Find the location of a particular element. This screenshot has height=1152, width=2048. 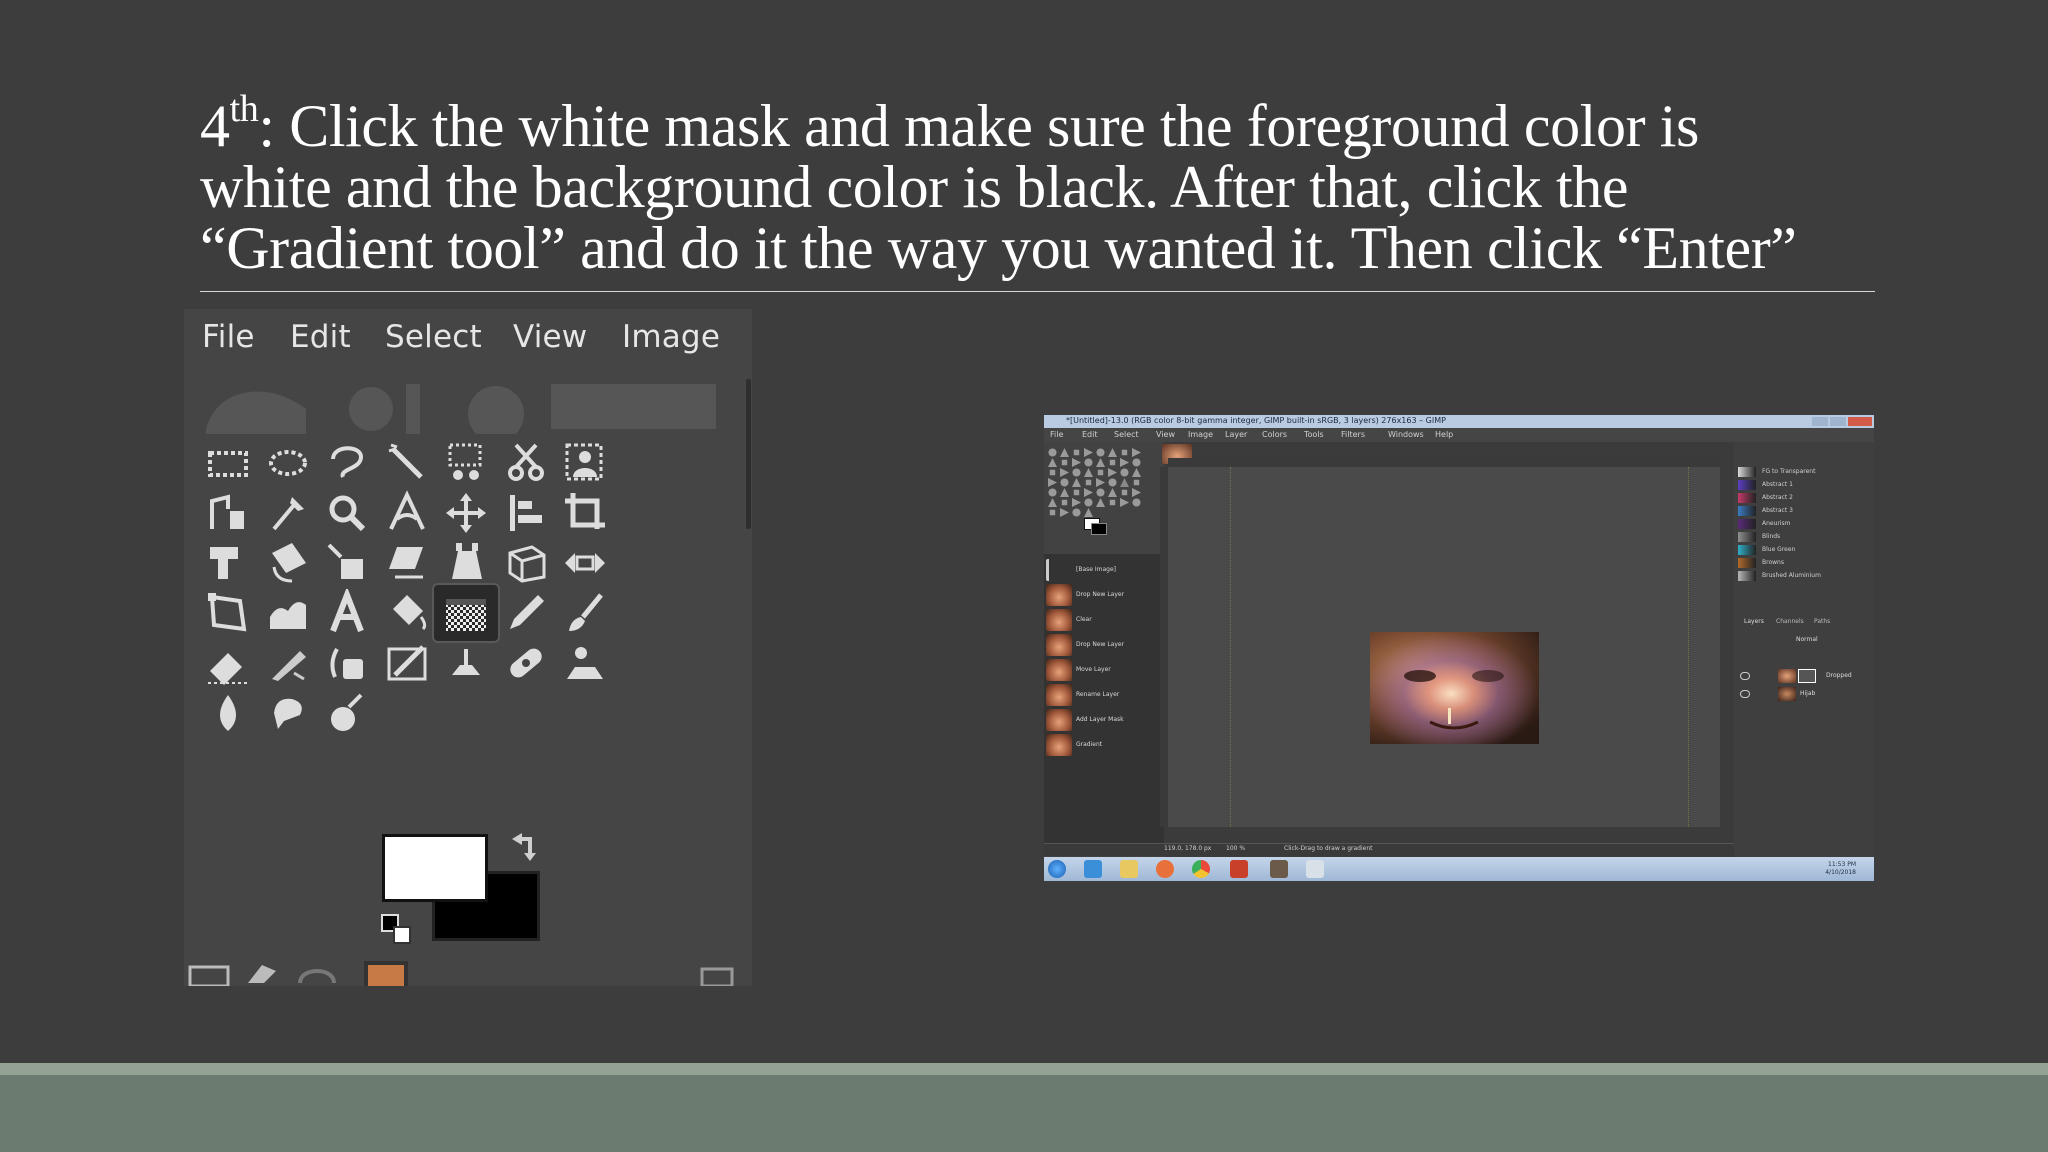

toolbox-scrollbar is located at coordinates (748, 454).